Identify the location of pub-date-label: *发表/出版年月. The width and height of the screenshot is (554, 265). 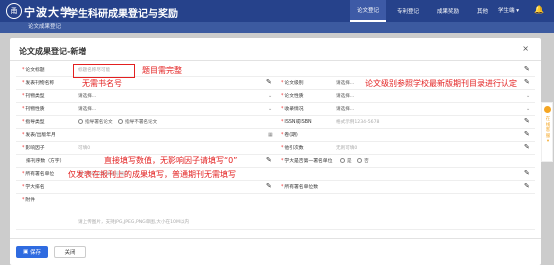
(39, 135).